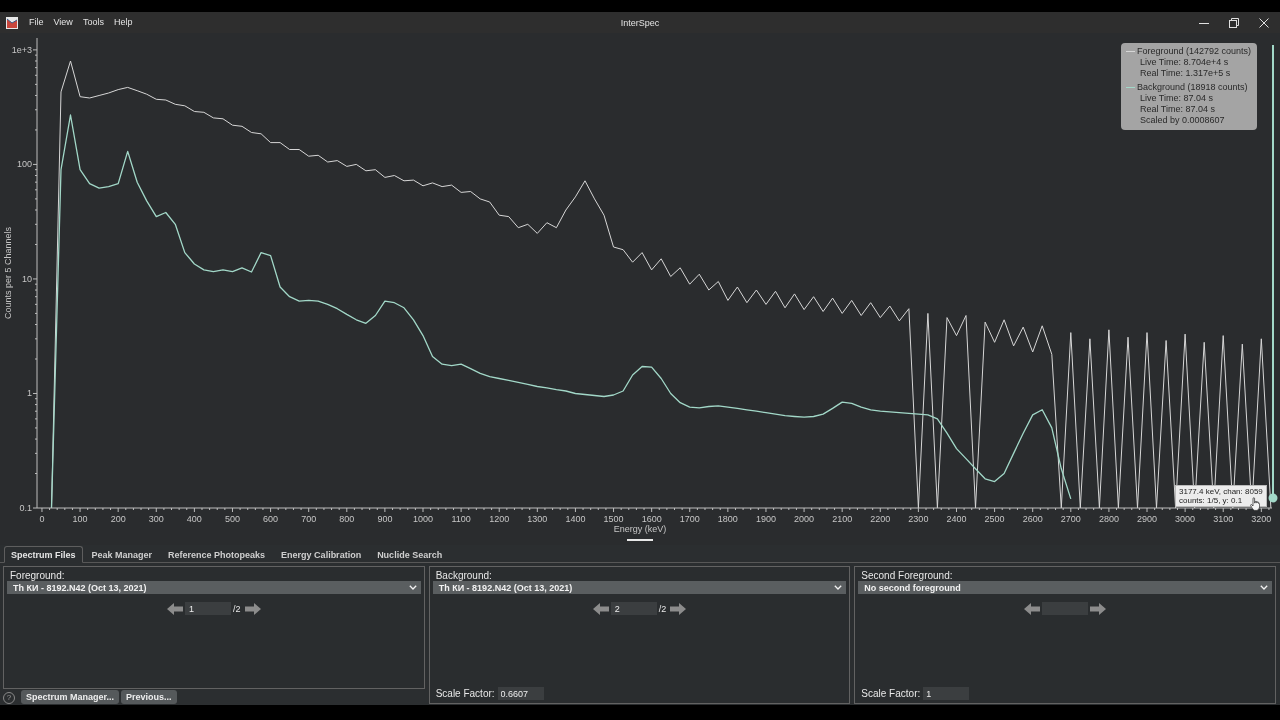 The height and width of the screenshot is (720, 1280). What do you see at coordinates (29, 393) in the screenshot?
I see `y-tick-label: 1` at bounding box center [29, 393].